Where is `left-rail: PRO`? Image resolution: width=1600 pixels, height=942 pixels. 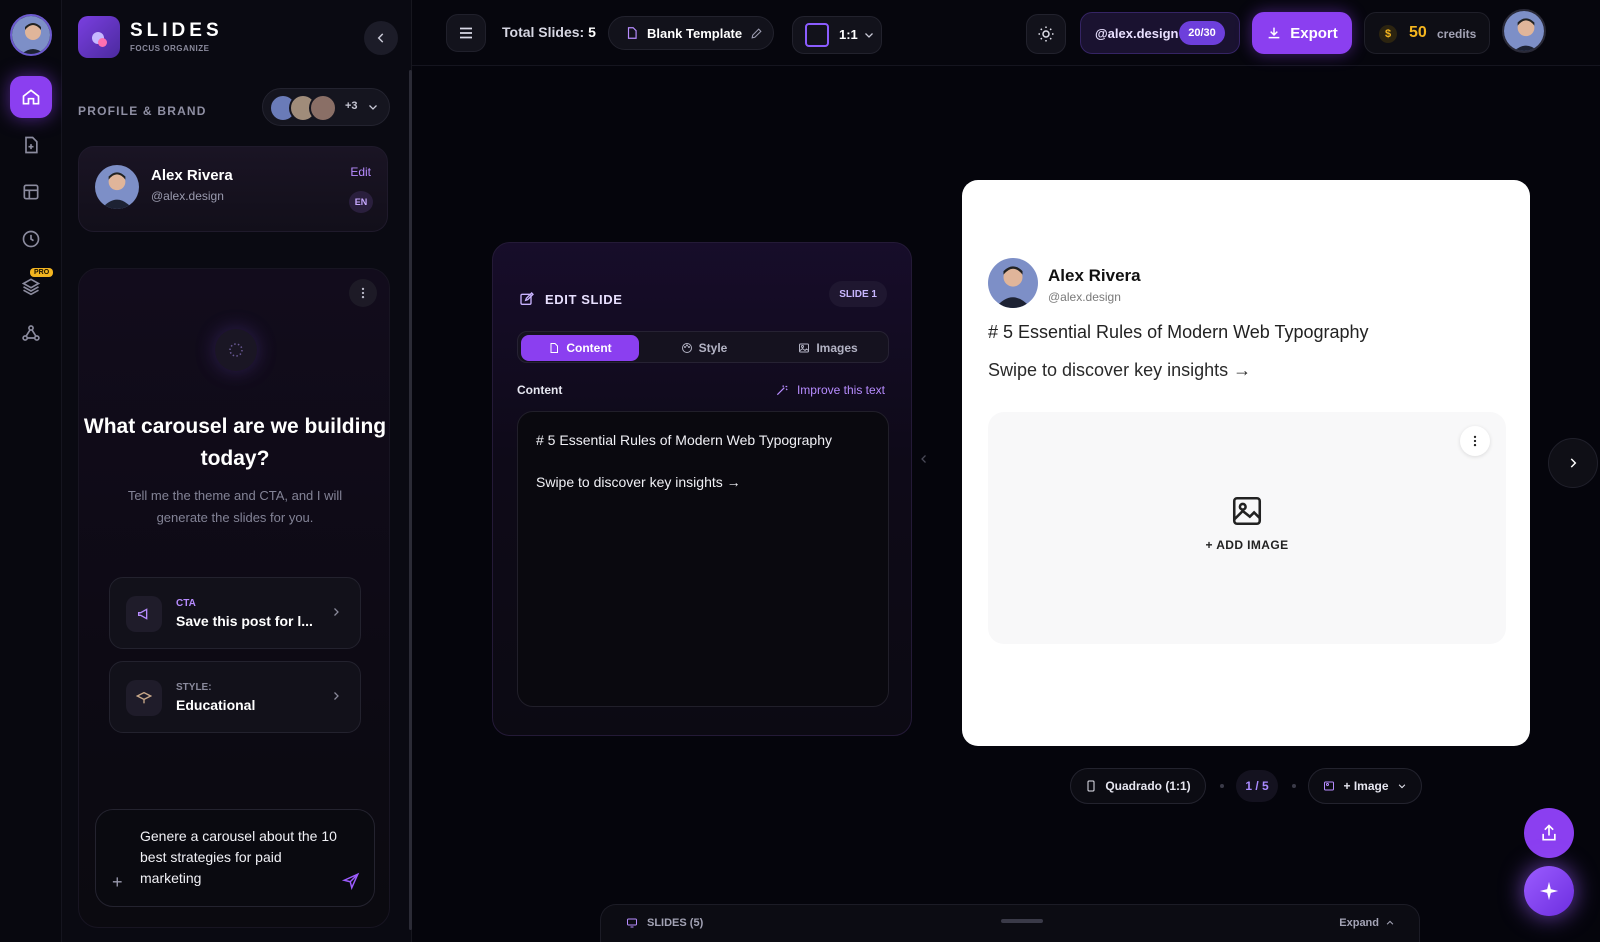
left-rail: PRO is located at coordinates (31, 471).